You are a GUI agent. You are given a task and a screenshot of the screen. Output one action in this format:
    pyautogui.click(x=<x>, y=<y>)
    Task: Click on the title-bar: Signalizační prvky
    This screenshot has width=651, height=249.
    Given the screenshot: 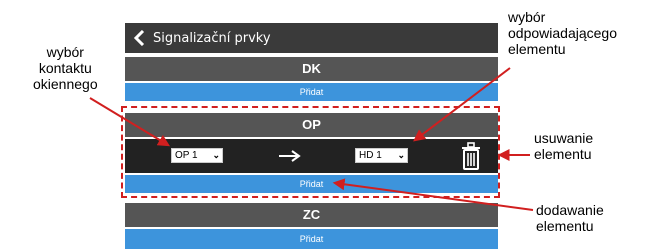 What is the action you would take?
    pyautogui.click(x=311, y=38)
    